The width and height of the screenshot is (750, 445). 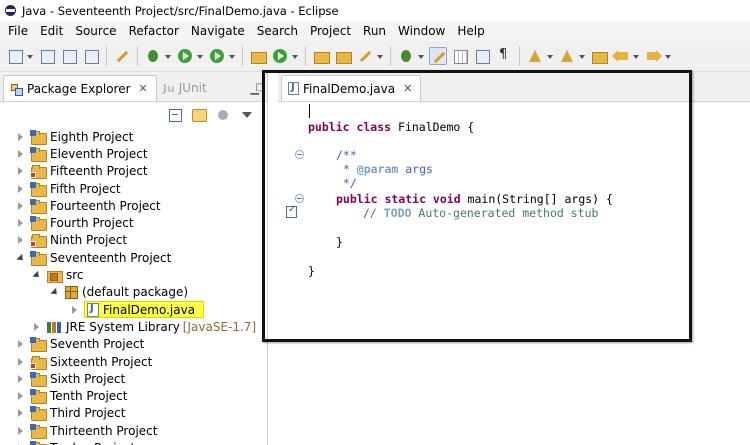 I want to click on tree-item-project: Ninth Project, so click(x=133, y=240).